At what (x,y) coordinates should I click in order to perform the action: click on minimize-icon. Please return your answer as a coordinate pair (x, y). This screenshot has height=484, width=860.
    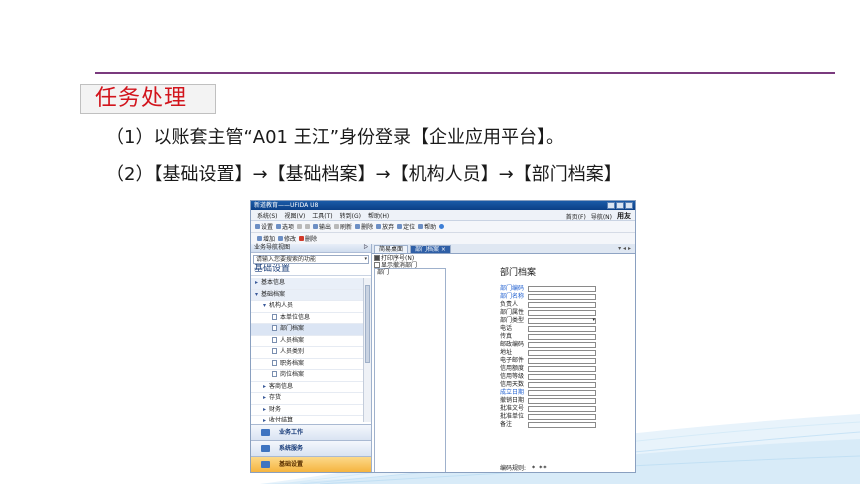
    Looking at the image, I should click on (611, 205).